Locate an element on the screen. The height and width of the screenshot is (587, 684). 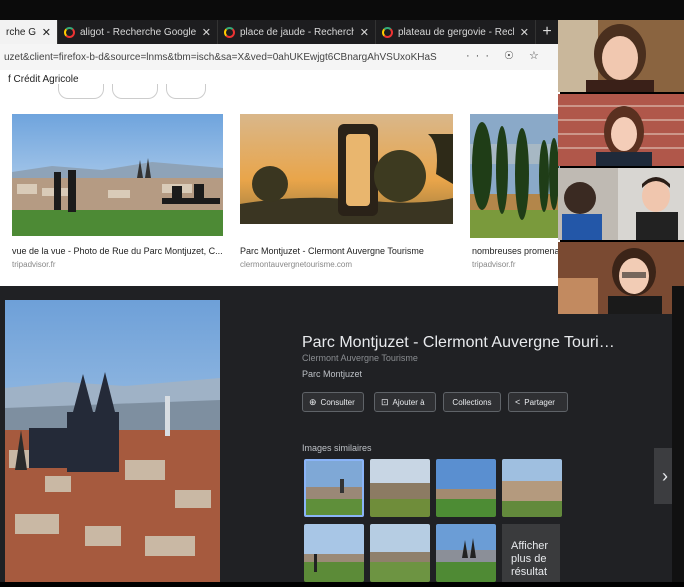
tab-plateau-de-gergovie: plateau de gergovie - Recher ✕ is located at coordinates (456, 32).